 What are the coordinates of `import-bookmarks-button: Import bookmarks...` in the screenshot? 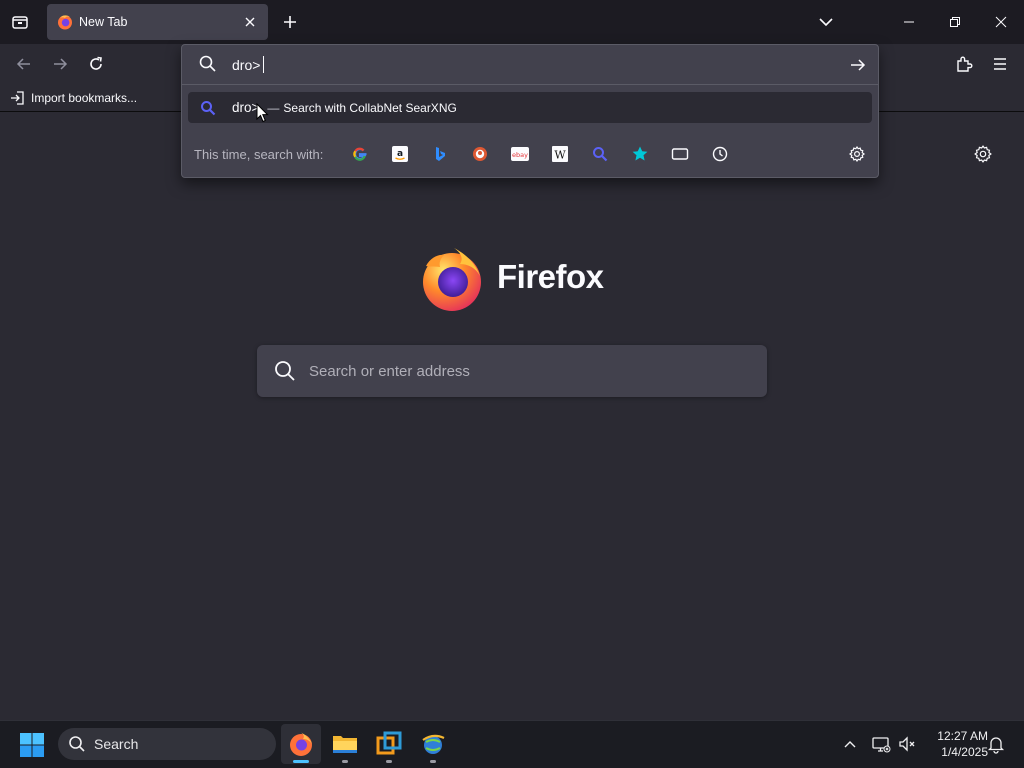 It's located at (73, 98).